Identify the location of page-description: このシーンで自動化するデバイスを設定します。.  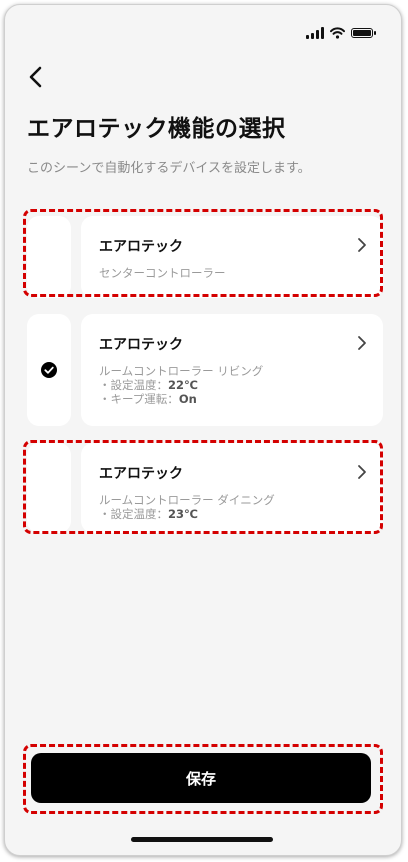
(169, 168).